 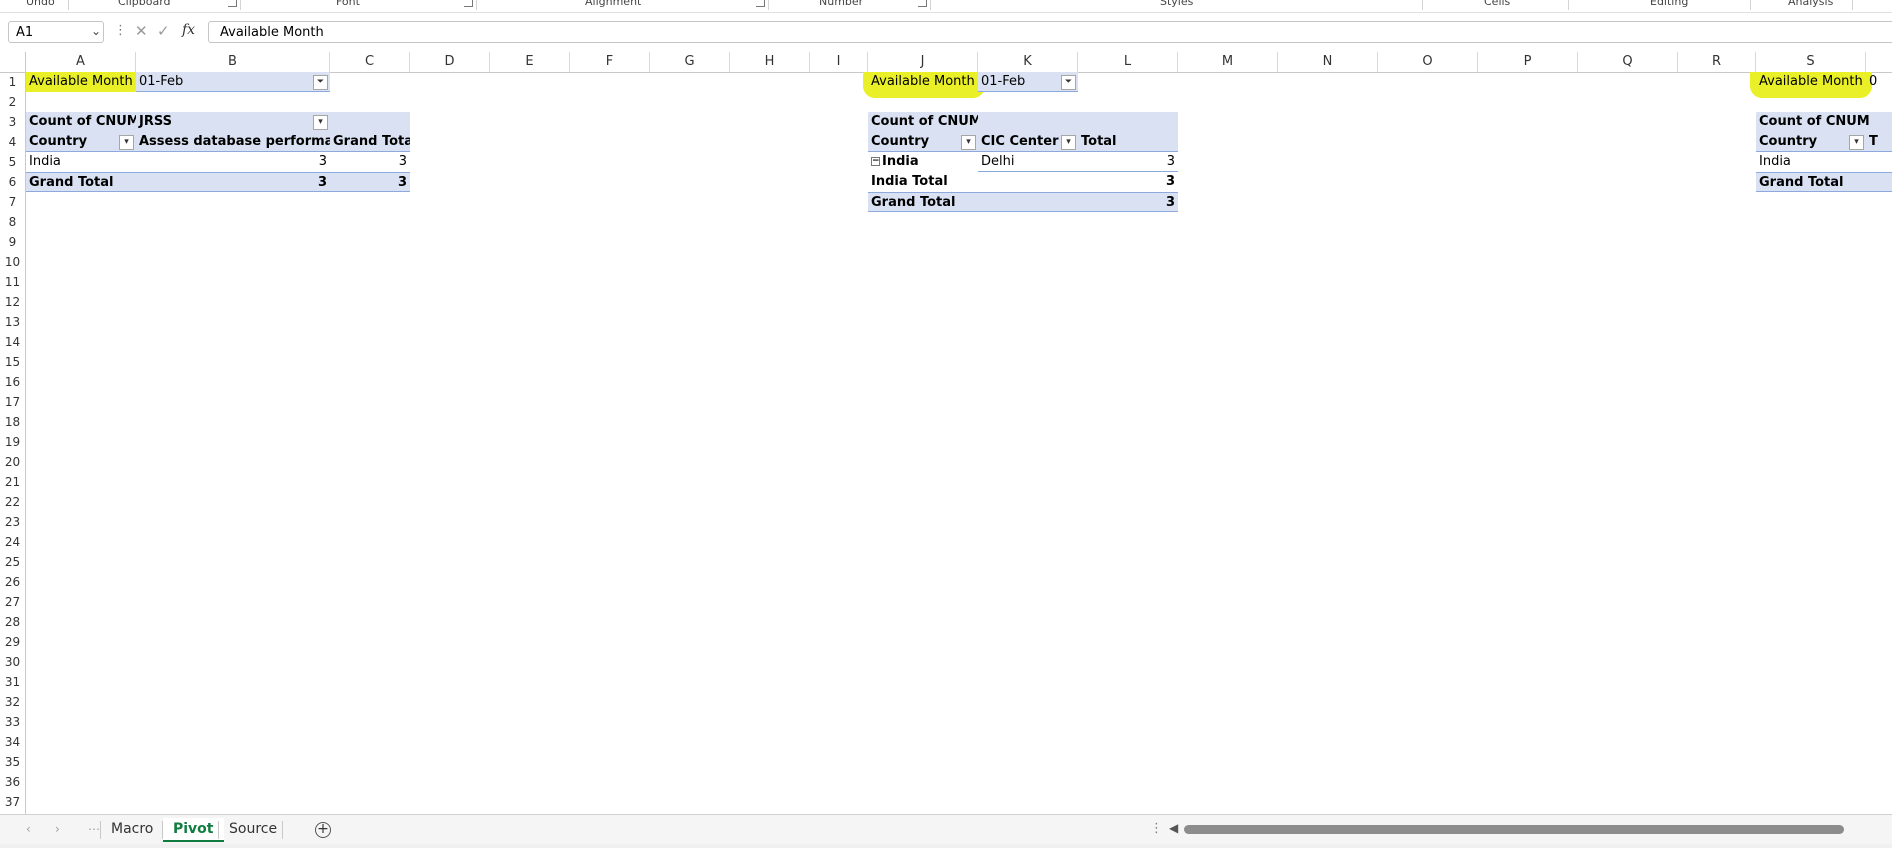 I want to click on column-header-f: F, so click(x=610, y=62).